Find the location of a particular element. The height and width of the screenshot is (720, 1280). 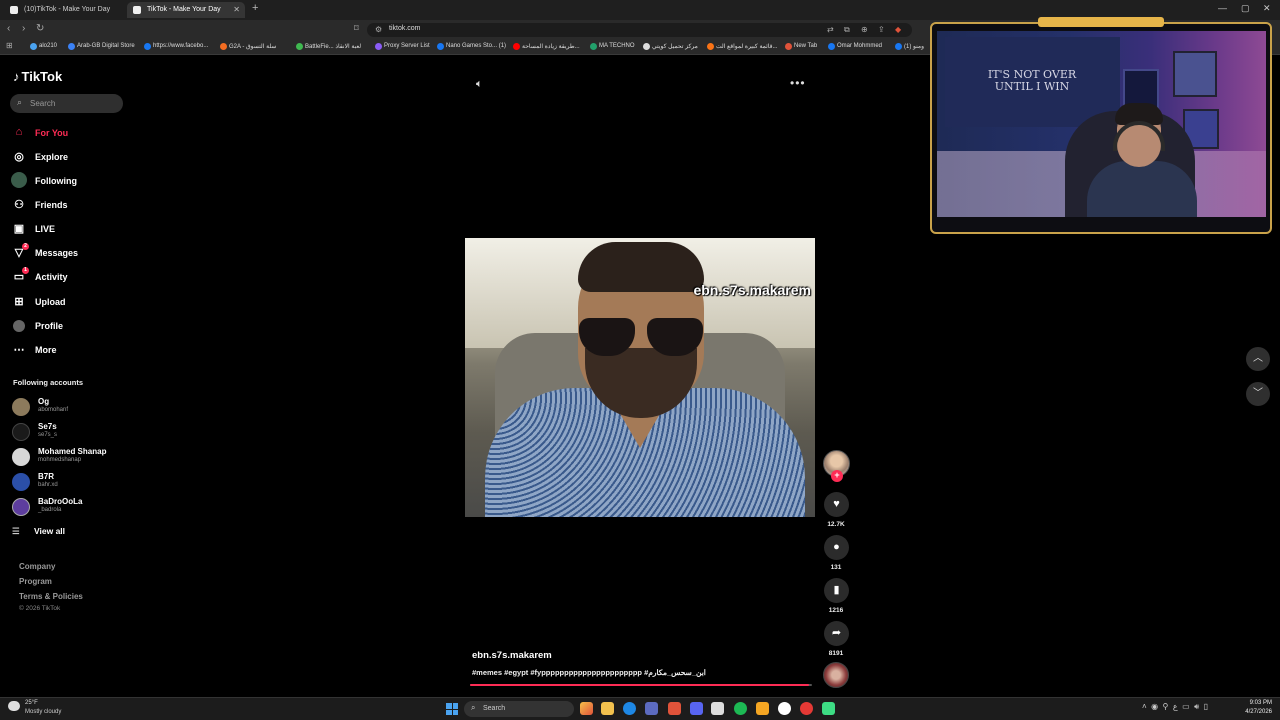

start-button is located at coordinates (452, 709).